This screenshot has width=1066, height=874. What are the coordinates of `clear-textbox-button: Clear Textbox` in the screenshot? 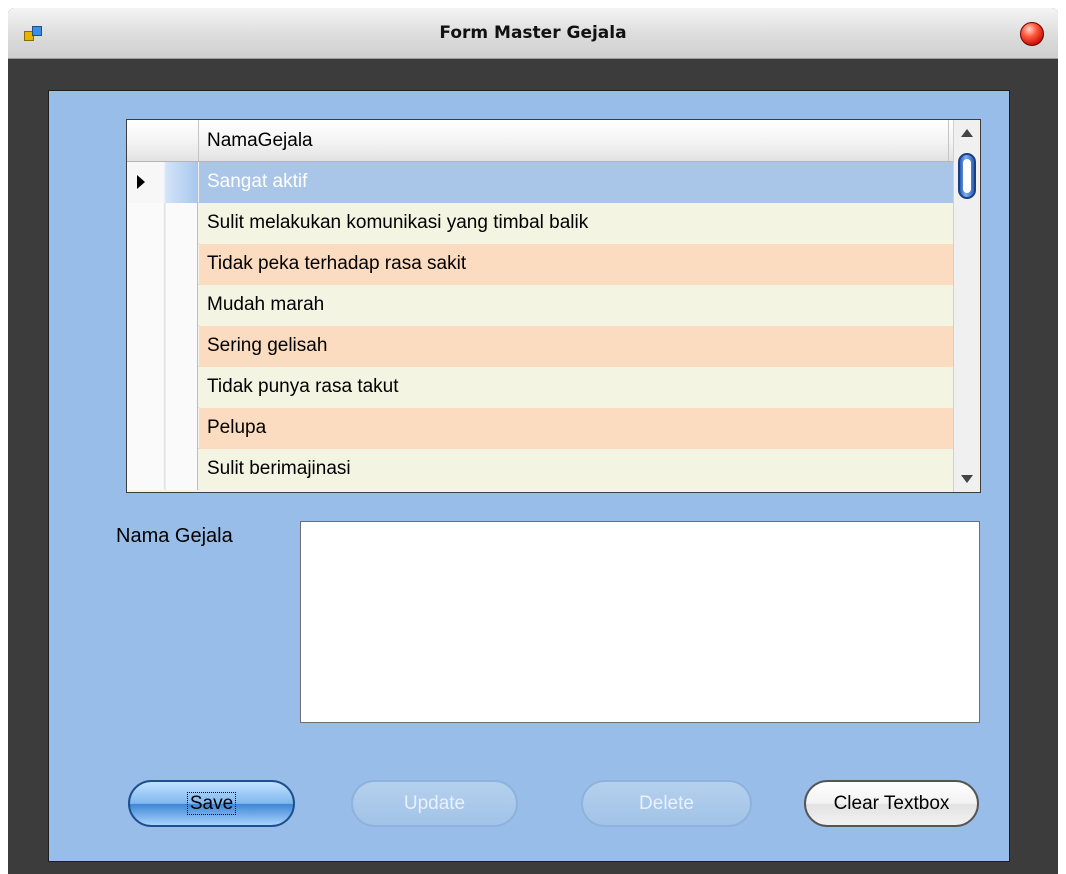 It's located at (891, 803).